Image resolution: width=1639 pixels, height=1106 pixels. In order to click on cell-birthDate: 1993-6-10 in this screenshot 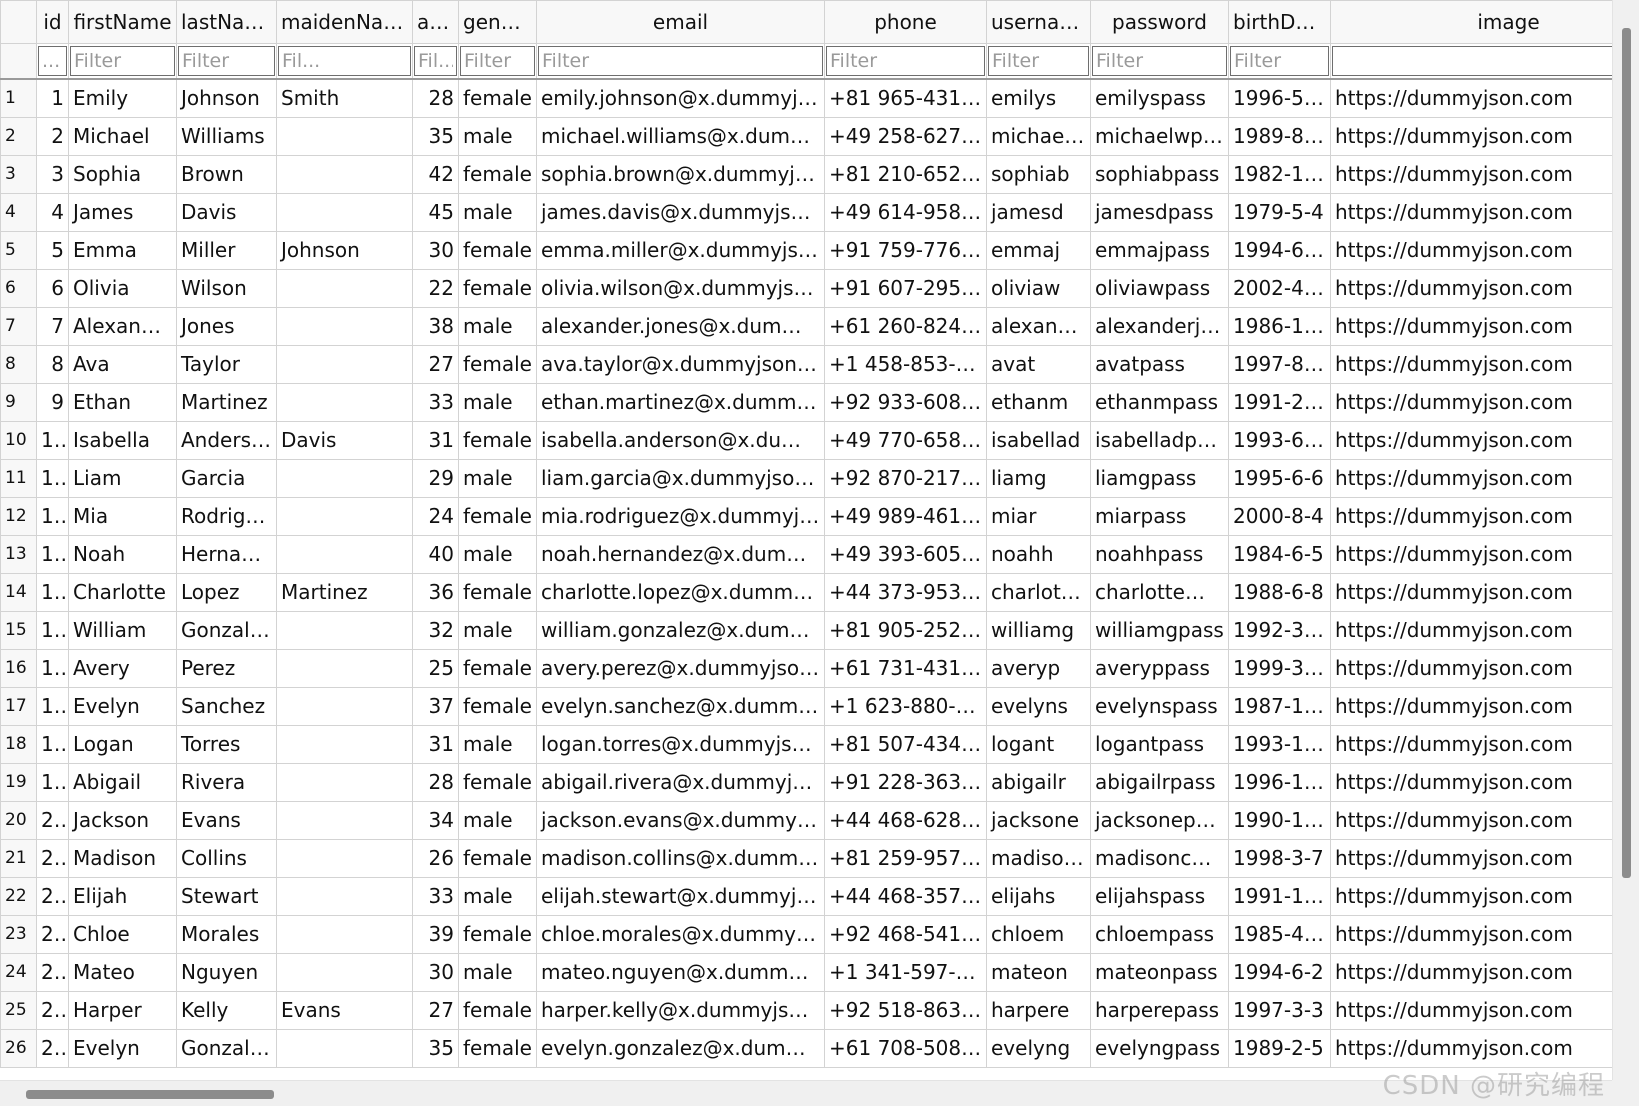, I will do `click(1279, 440)`.